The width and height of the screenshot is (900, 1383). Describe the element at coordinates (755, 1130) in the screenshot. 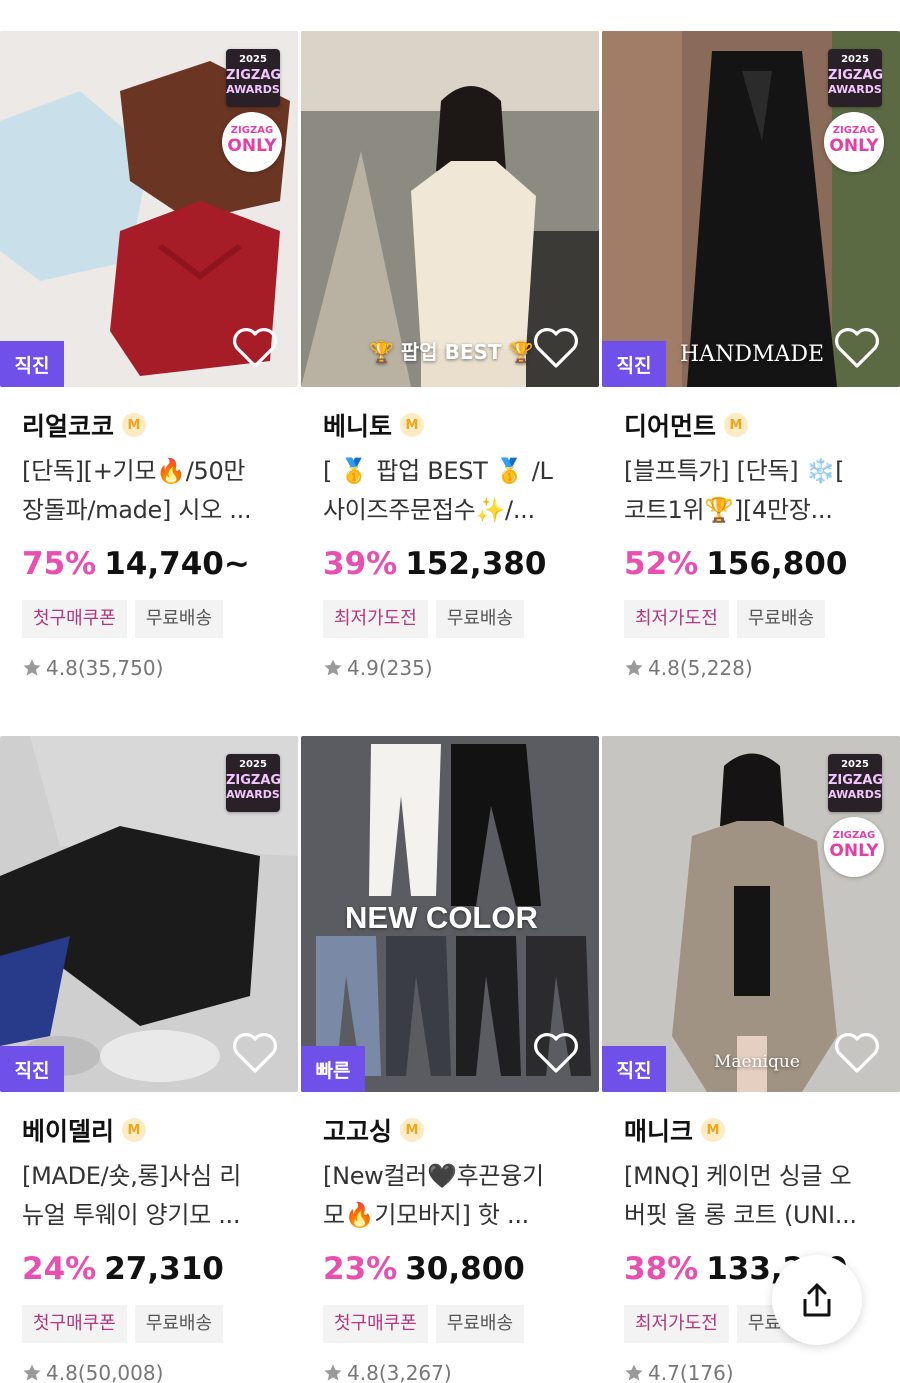

I see `store-name: 매니크 M` at that location.